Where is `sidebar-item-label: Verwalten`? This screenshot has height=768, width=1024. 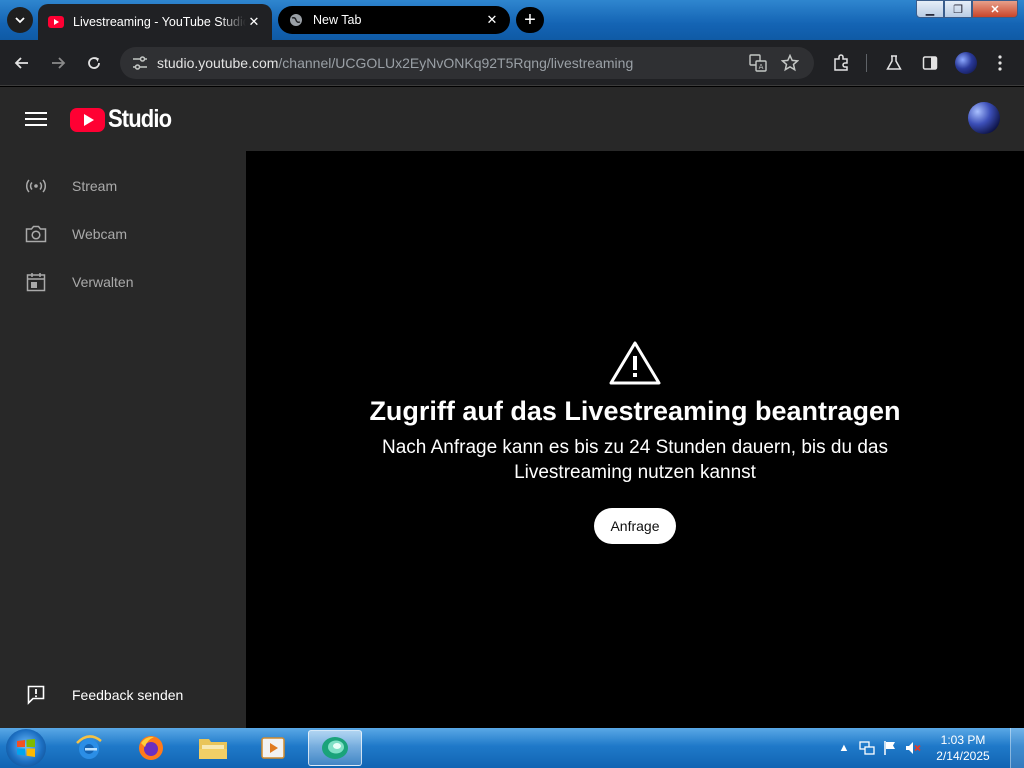
sidebar-item-label: Verwalten is located at coordinates (103, 282).